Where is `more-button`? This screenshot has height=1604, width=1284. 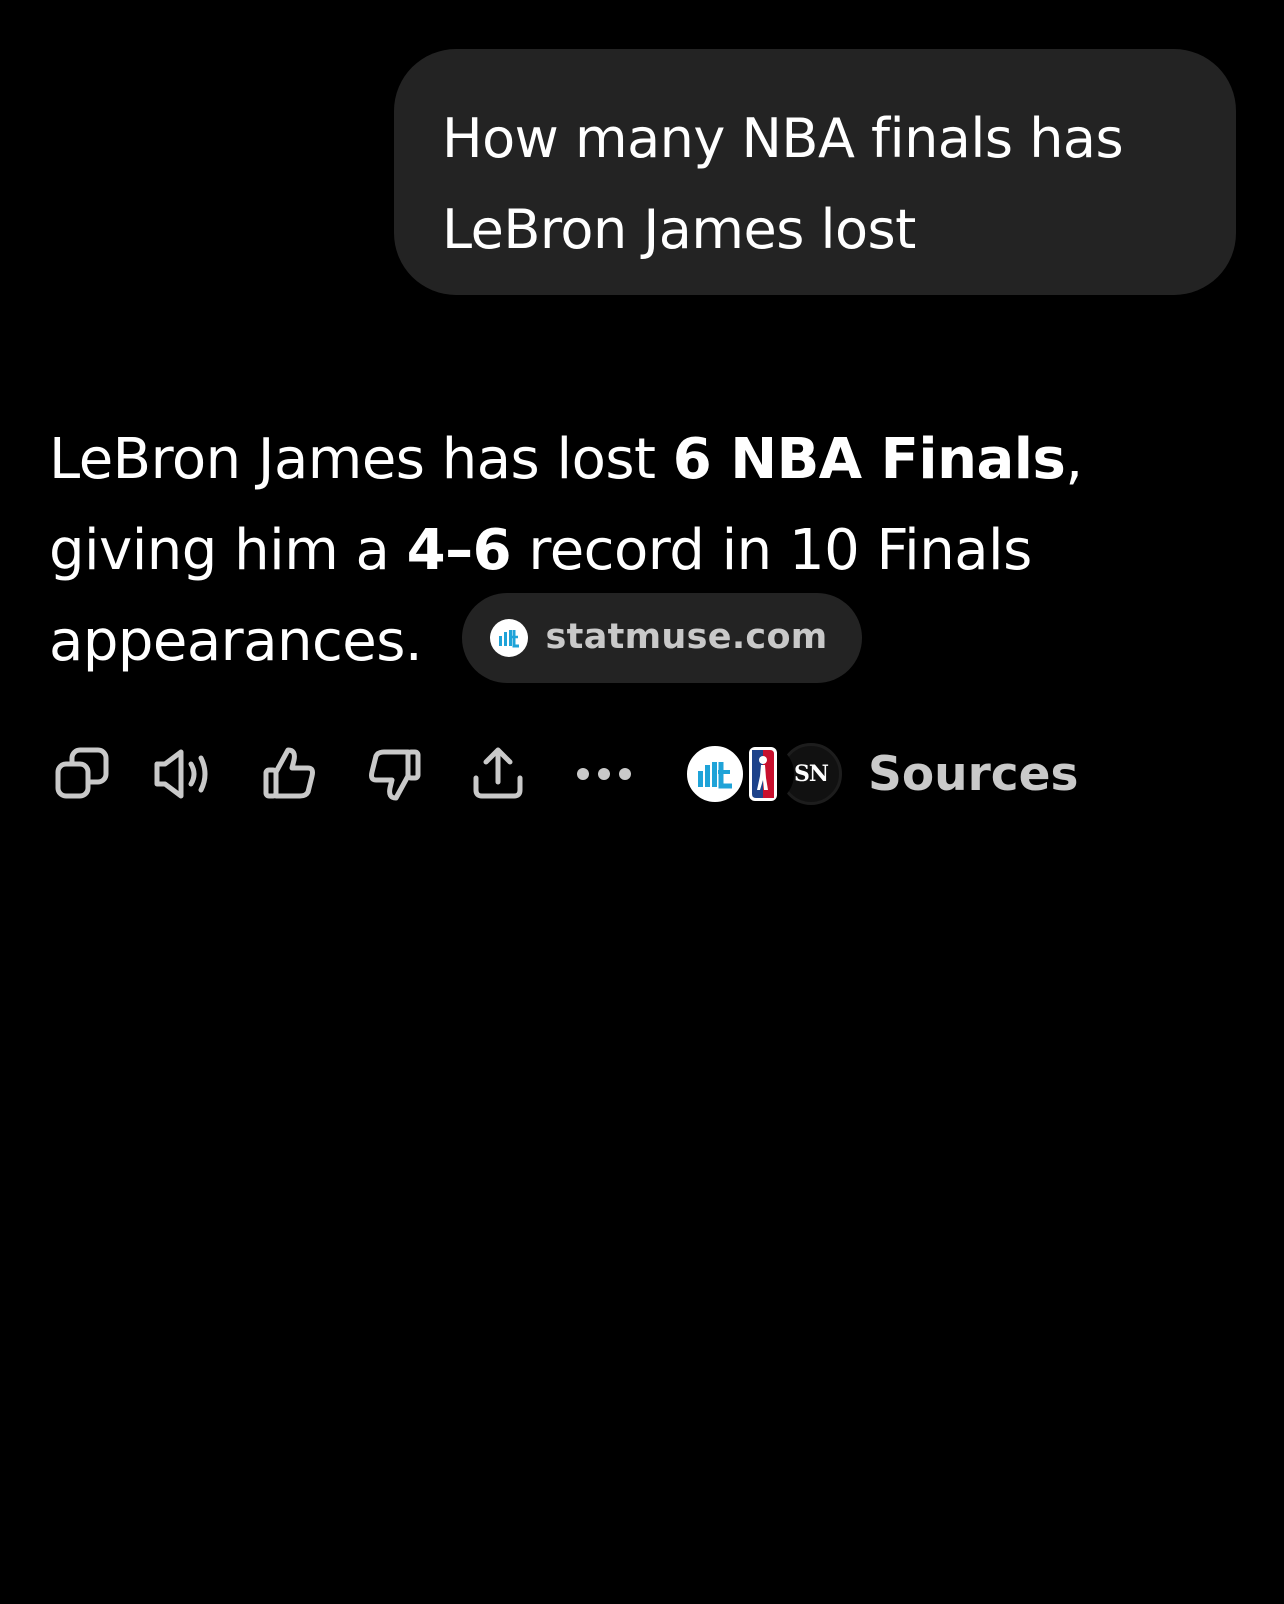
more-button is located at coordinates (604, 774).